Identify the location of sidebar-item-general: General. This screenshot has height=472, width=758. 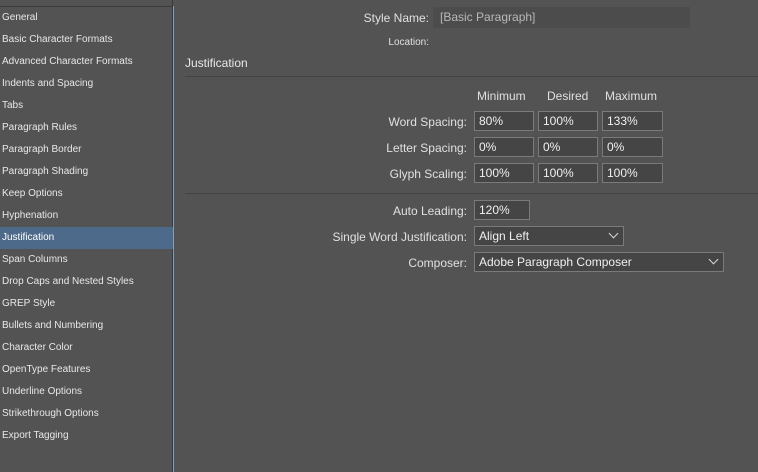
(86, 18).